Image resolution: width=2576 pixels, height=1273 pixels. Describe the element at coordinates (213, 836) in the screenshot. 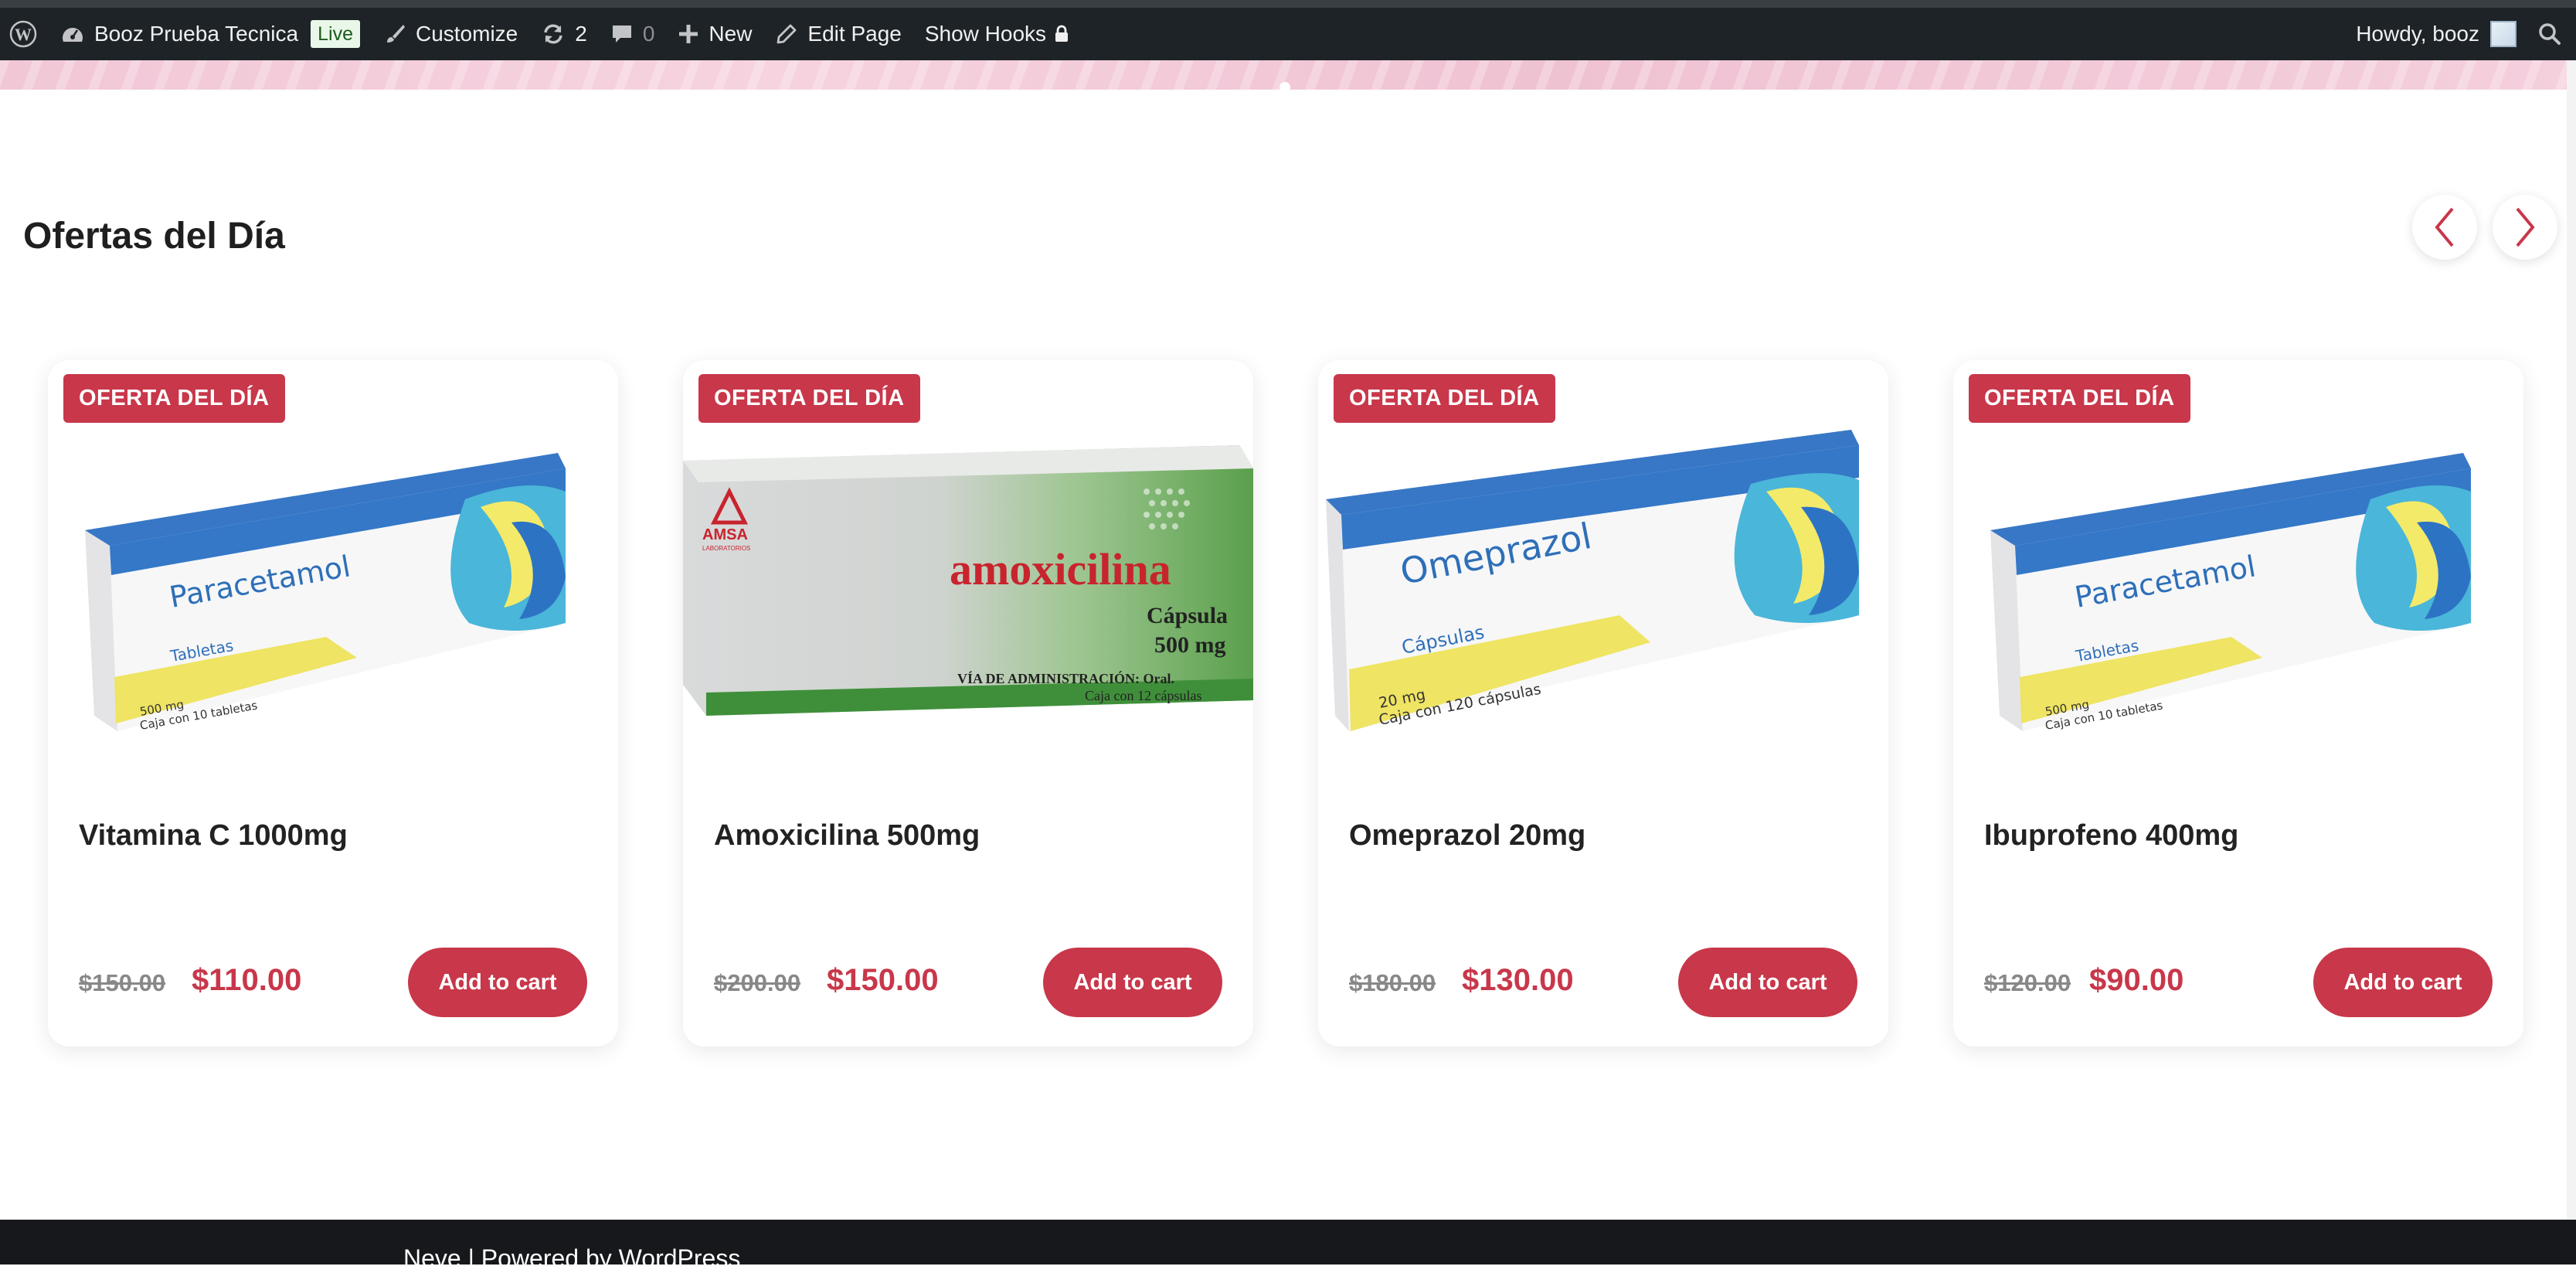

I see `product-name: Vitamina C 1000mg` at that location.